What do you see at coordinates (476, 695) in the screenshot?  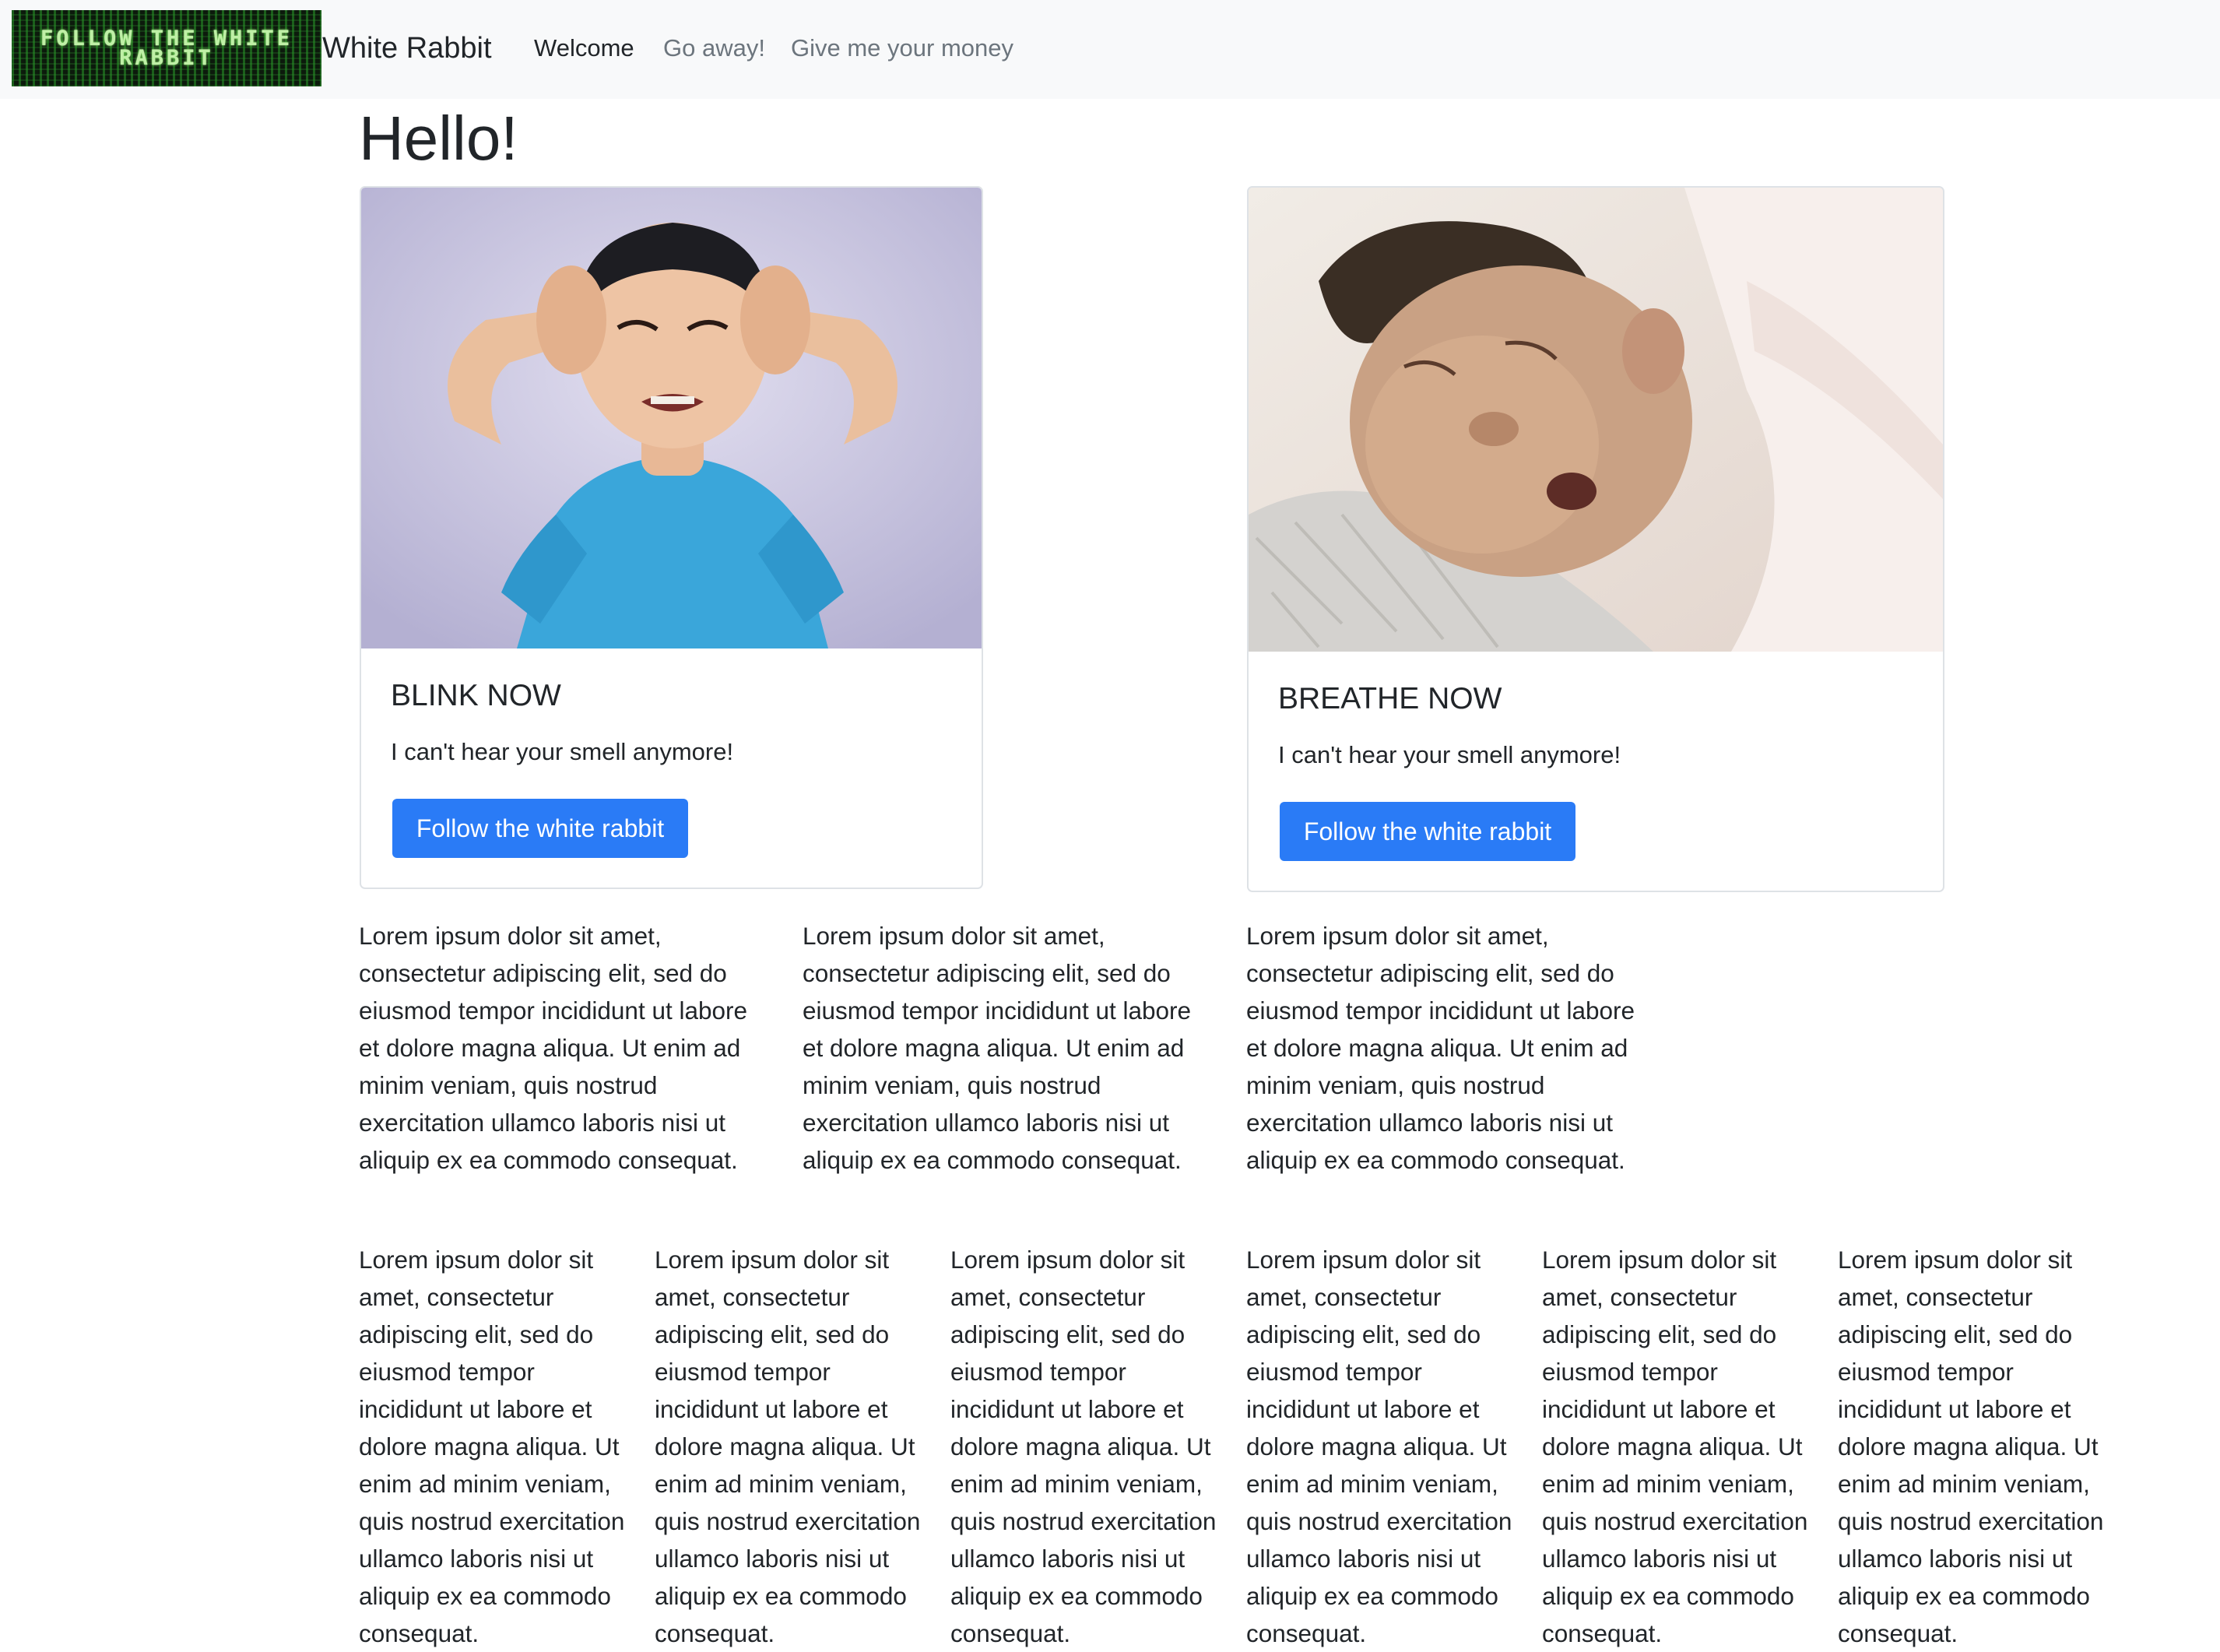 I see `card-title: BLINK NOW` at bounding box center [476, 695].